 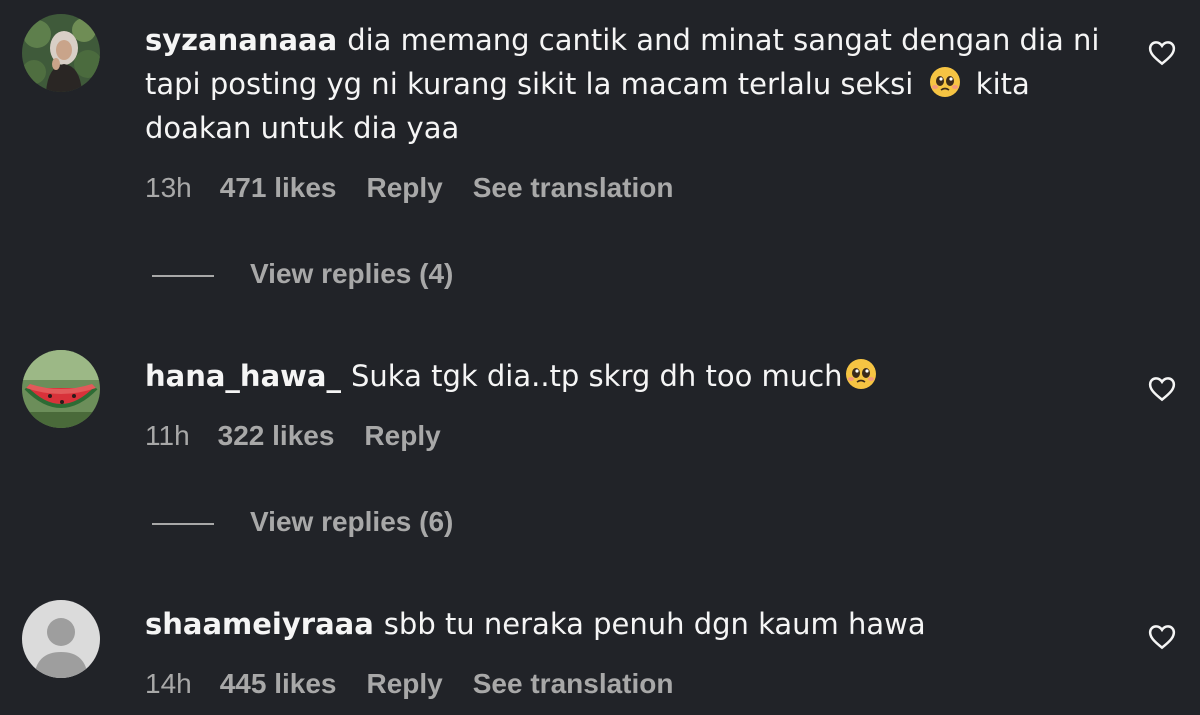 What do you see at coordinates (352, 521) in the screenshot?
I see `view-replies-label: View replies (6)` at bounding box center [352, 521].